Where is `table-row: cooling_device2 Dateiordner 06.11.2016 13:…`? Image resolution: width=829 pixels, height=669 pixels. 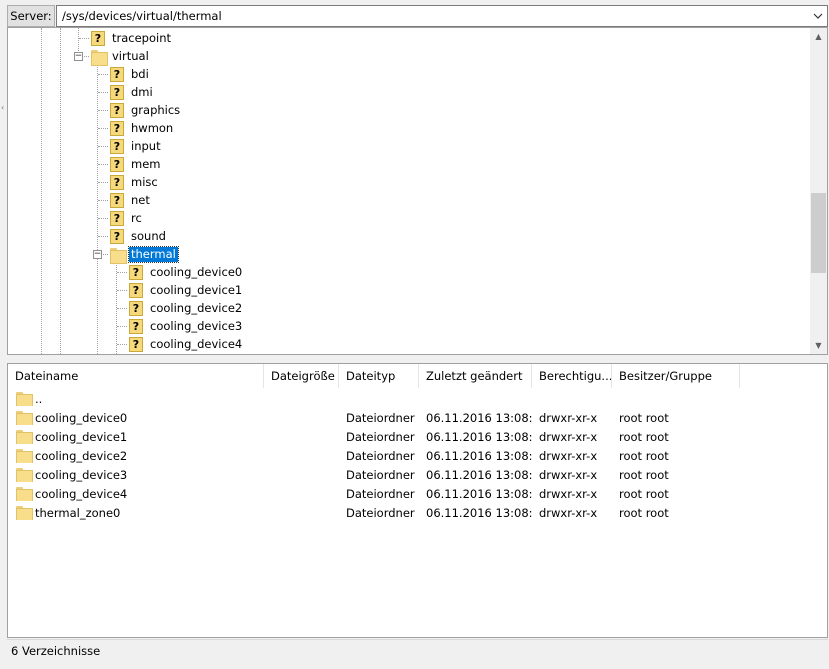
table-row: cooling_device2 Dateiordner 06.11.2016 13:… is located at coordinates (417, 455).